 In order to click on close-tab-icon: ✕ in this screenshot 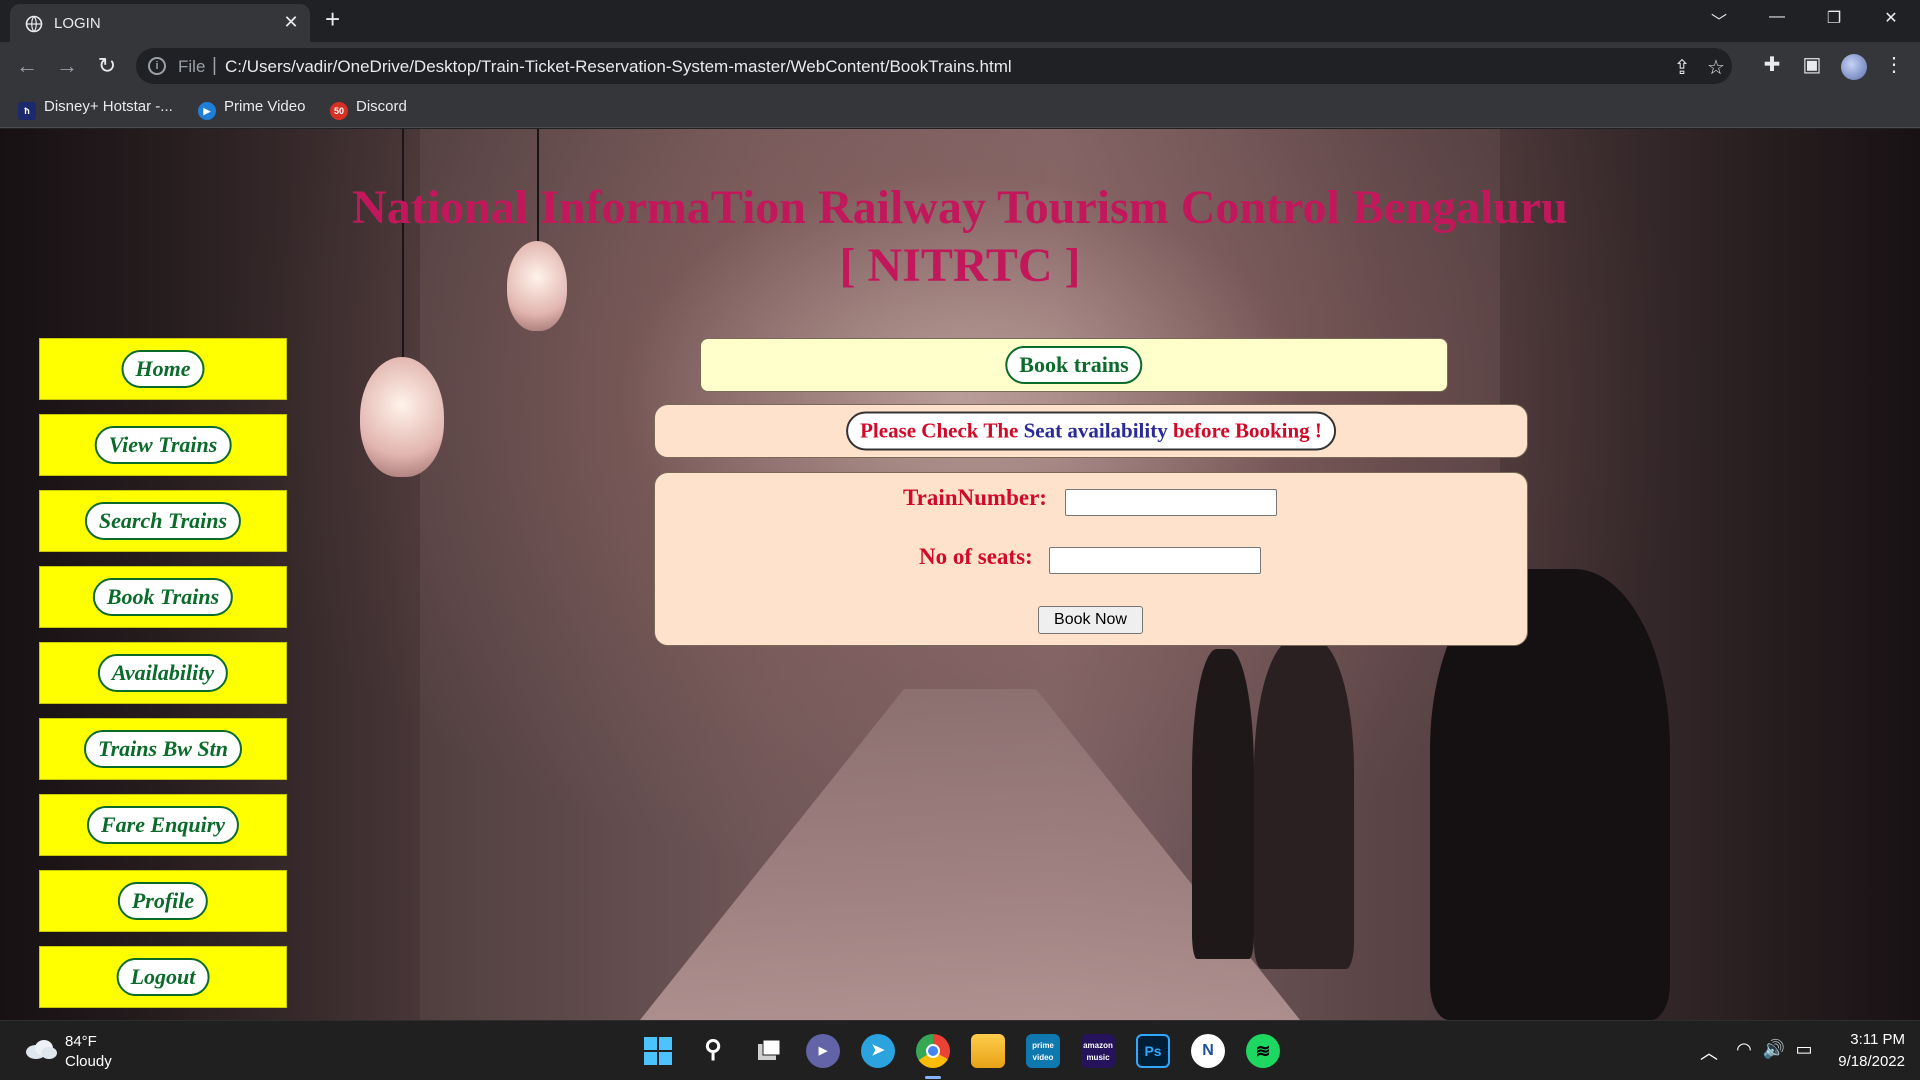, I will do `click(291, 22)`.